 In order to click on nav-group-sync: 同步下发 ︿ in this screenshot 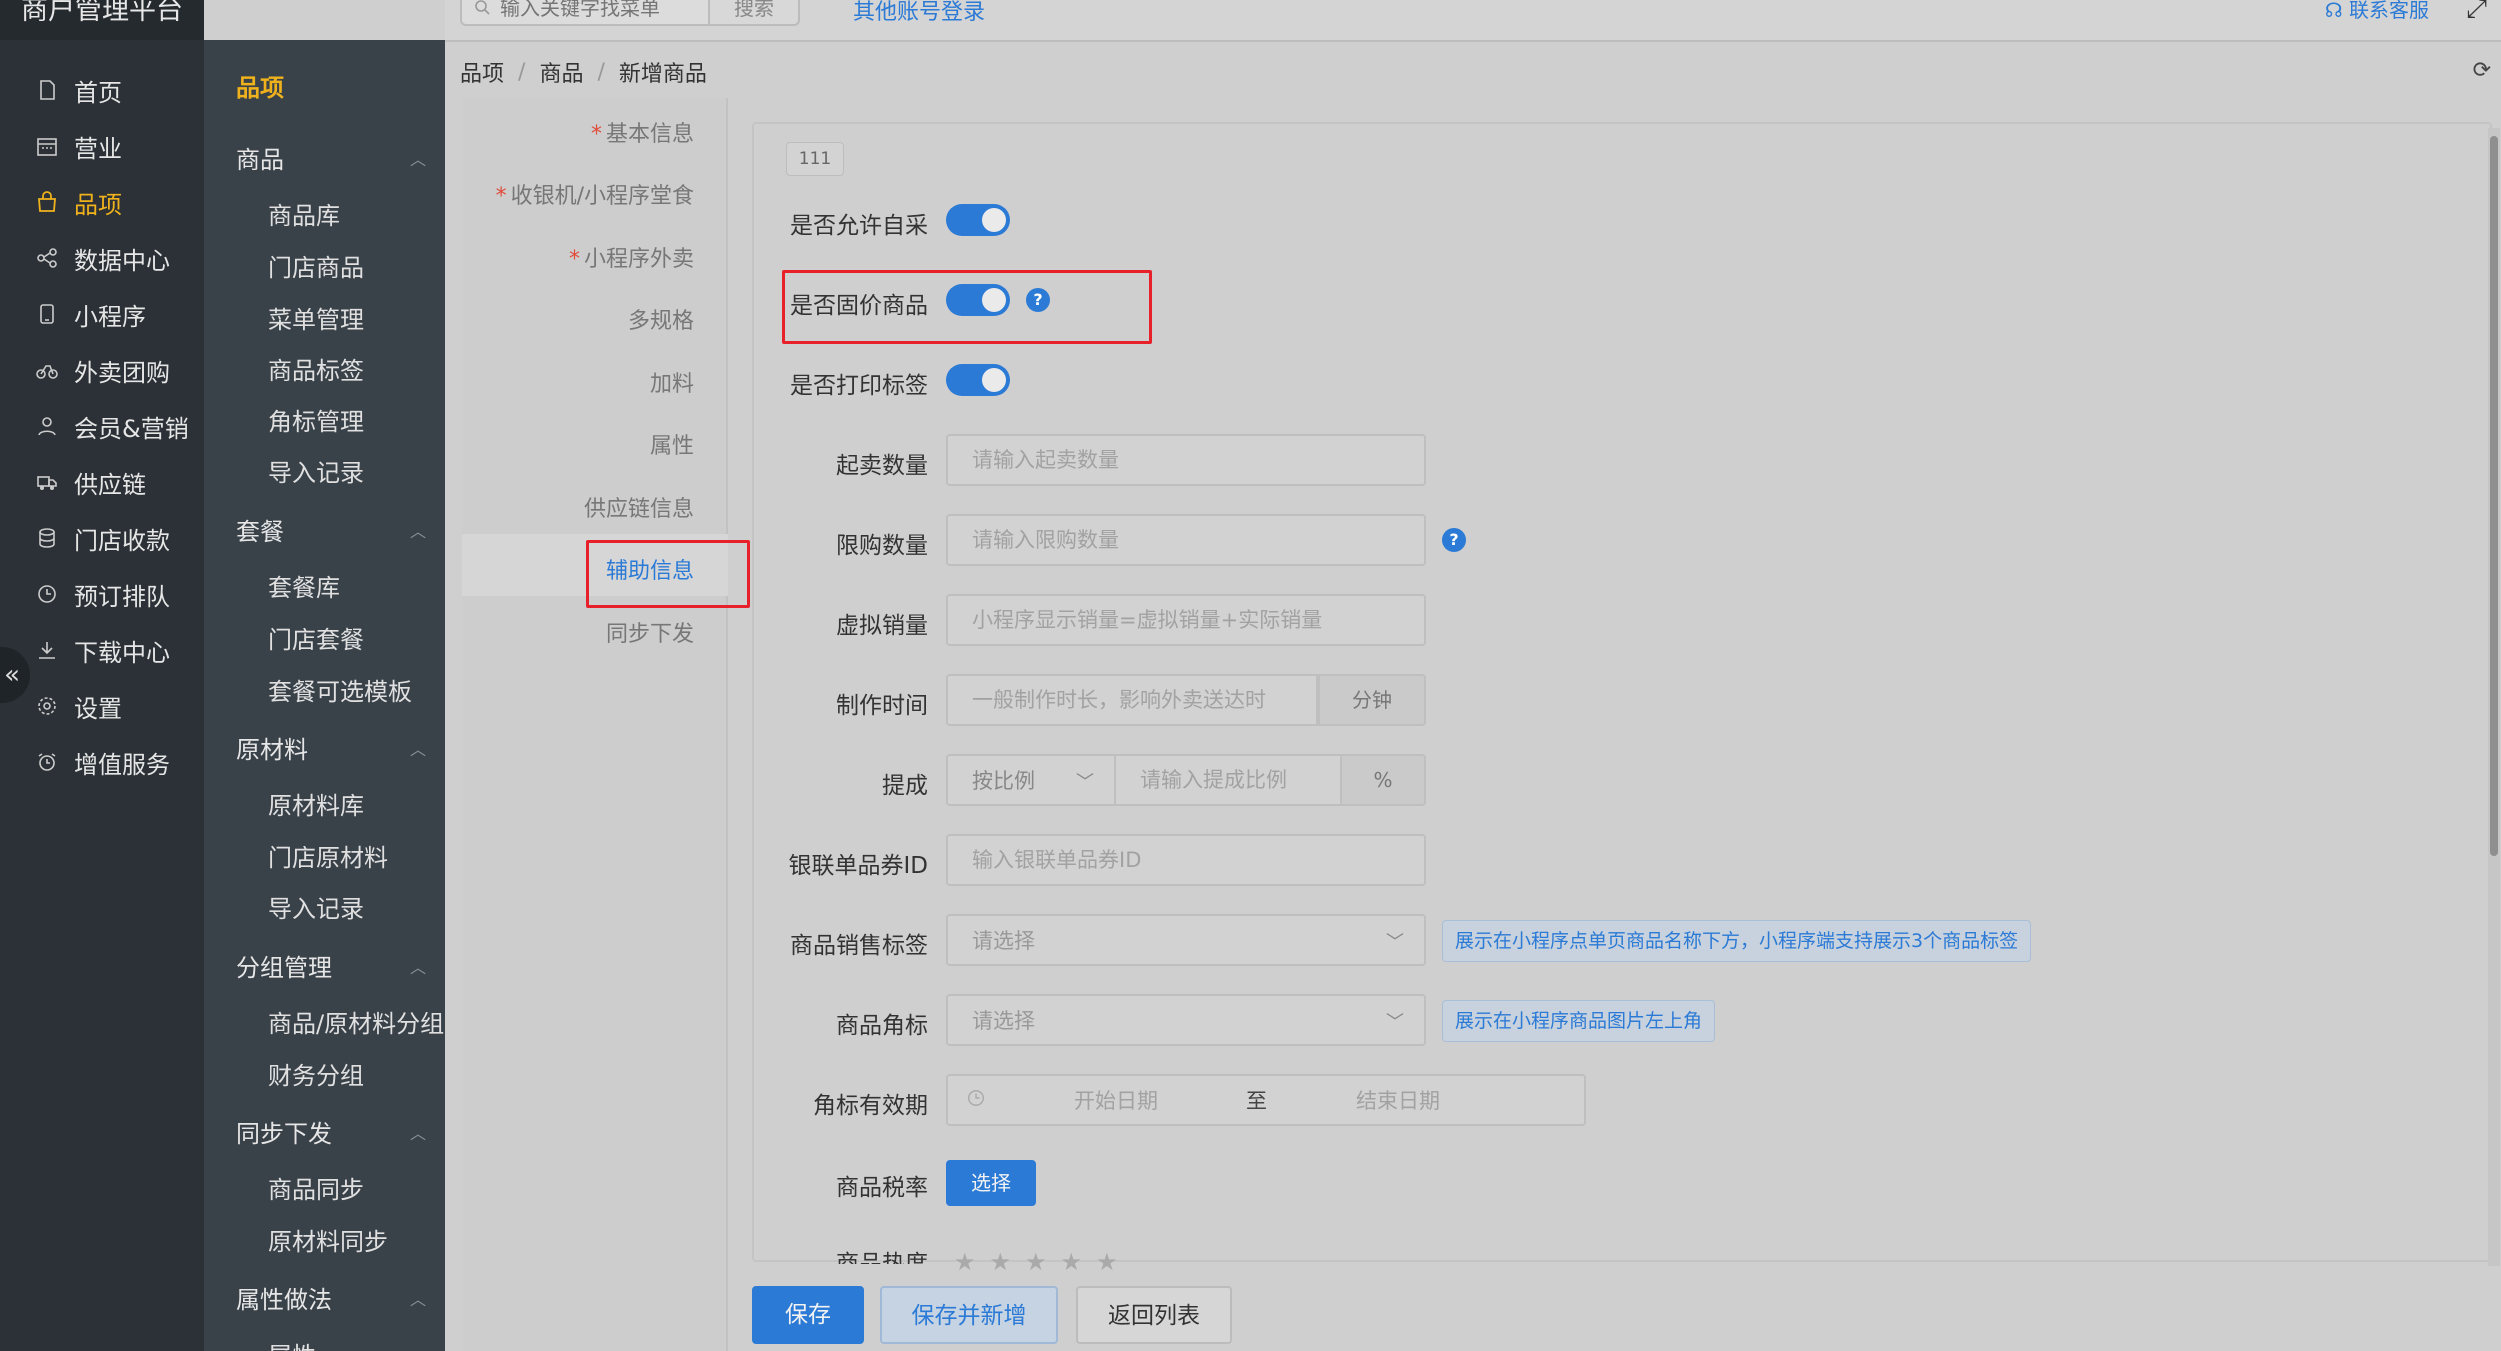, I will do `click(331, 1131)`.